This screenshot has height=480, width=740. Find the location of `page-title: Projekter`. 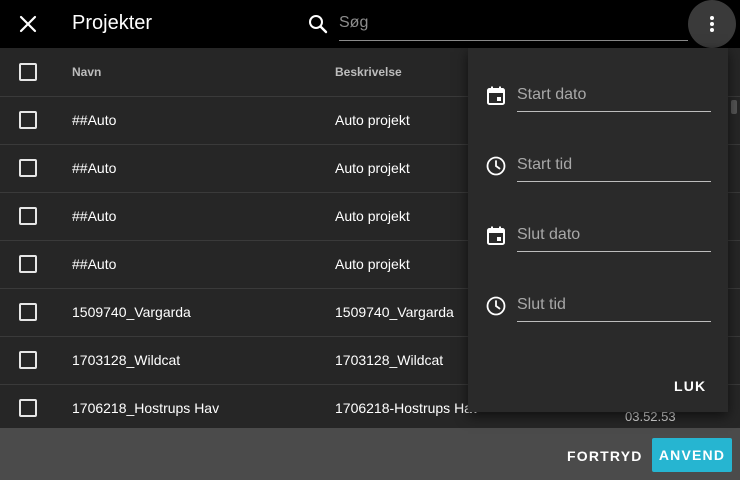

page-title: Projekter is located at coordinates (112, 23).